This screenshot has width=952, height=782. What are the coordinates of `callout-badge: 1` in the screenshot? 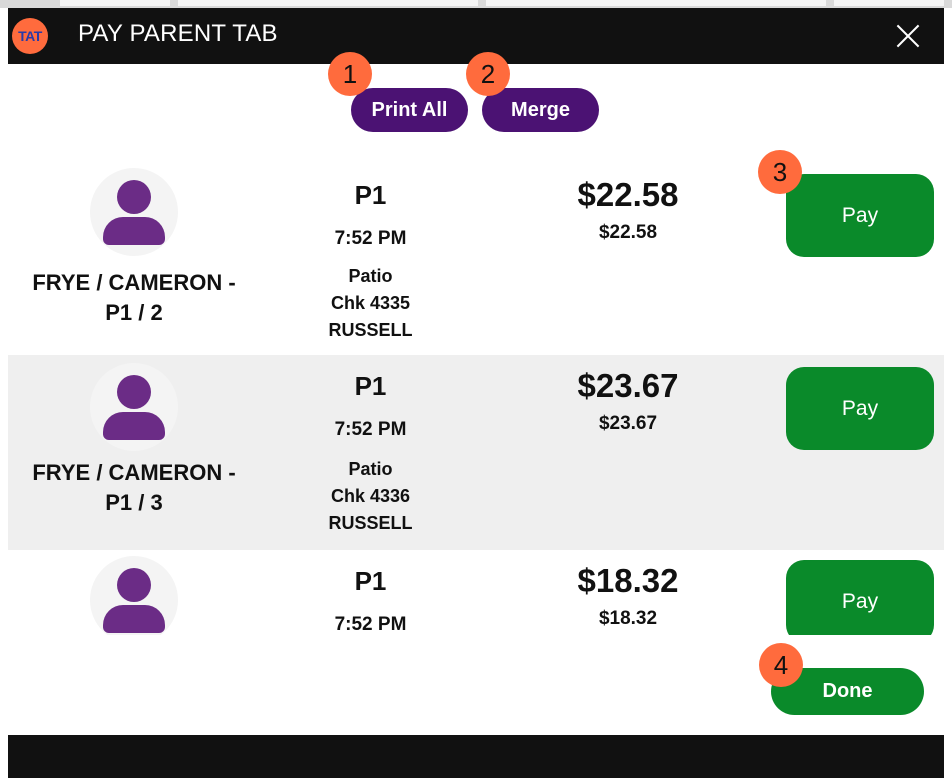 It's located at (350, 74).